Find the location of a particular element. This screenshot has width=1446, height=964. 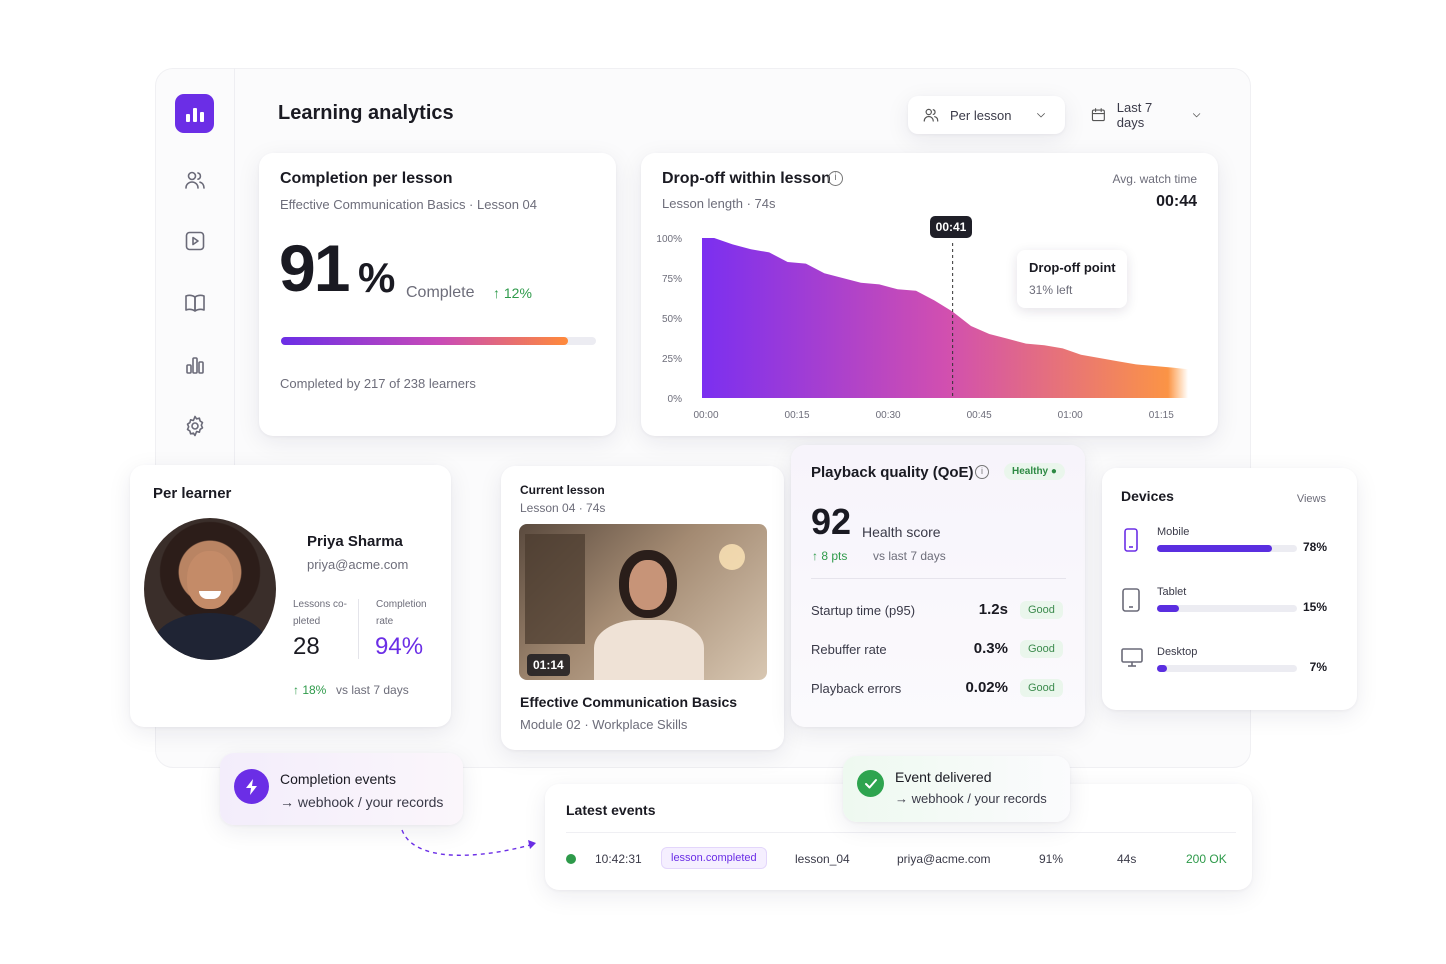

play-icon is located at coordinates (195, 241).